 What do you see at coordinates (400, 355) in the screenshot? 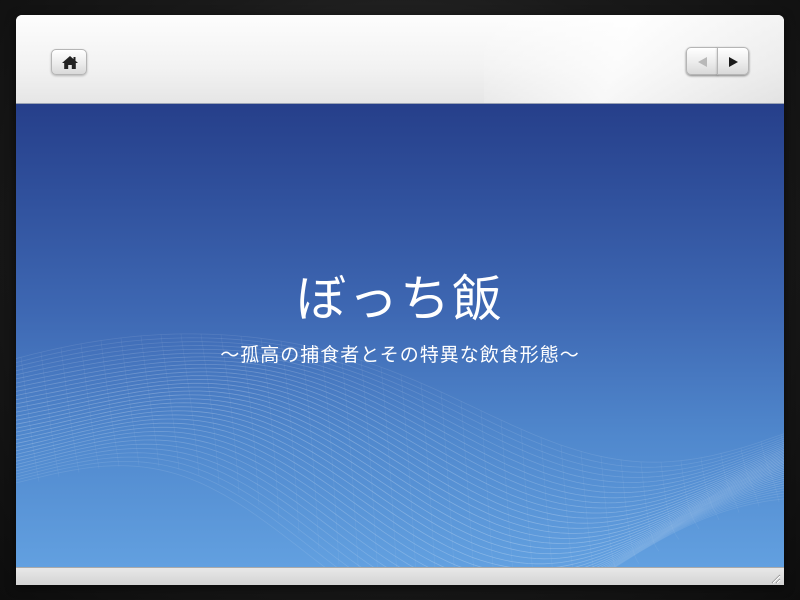
I see `slide-subtitle: 〜孤高の捕食者とその特異な飲食形態〜` at bounding box center [400, 355].